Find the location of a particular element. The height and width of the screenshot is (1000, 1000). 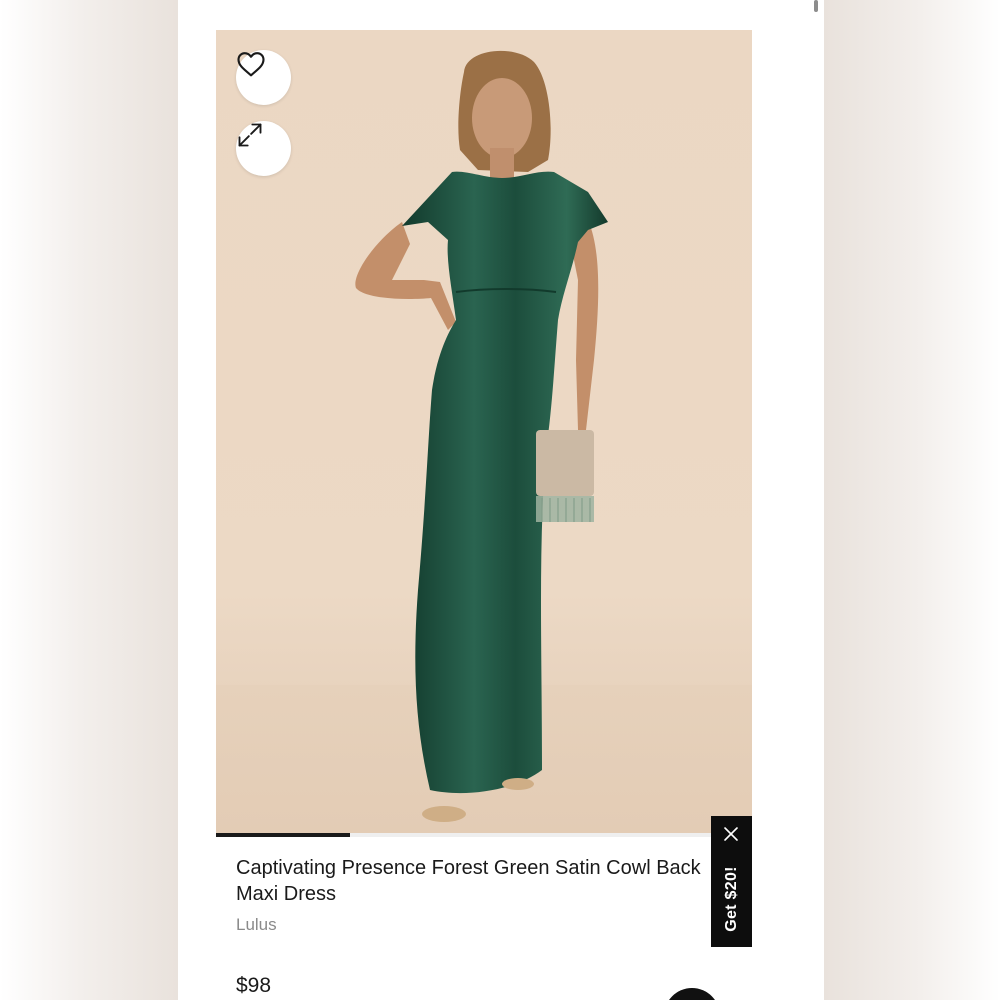

favorite-button is located at coordinates (263, 77).